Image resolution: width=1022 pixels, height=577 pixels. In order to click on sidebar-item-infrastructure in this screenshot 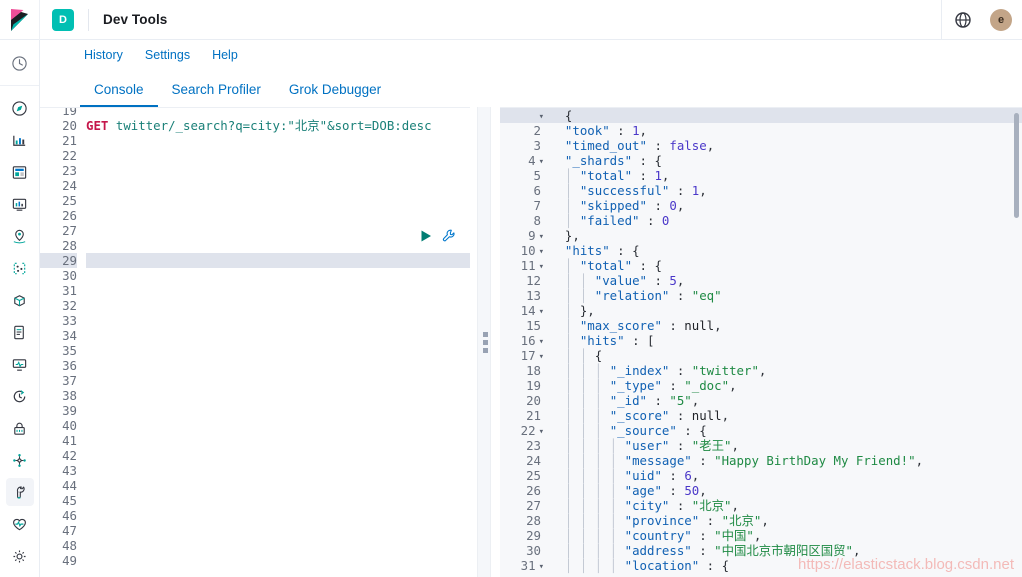, I will do `click(20, 300)`.